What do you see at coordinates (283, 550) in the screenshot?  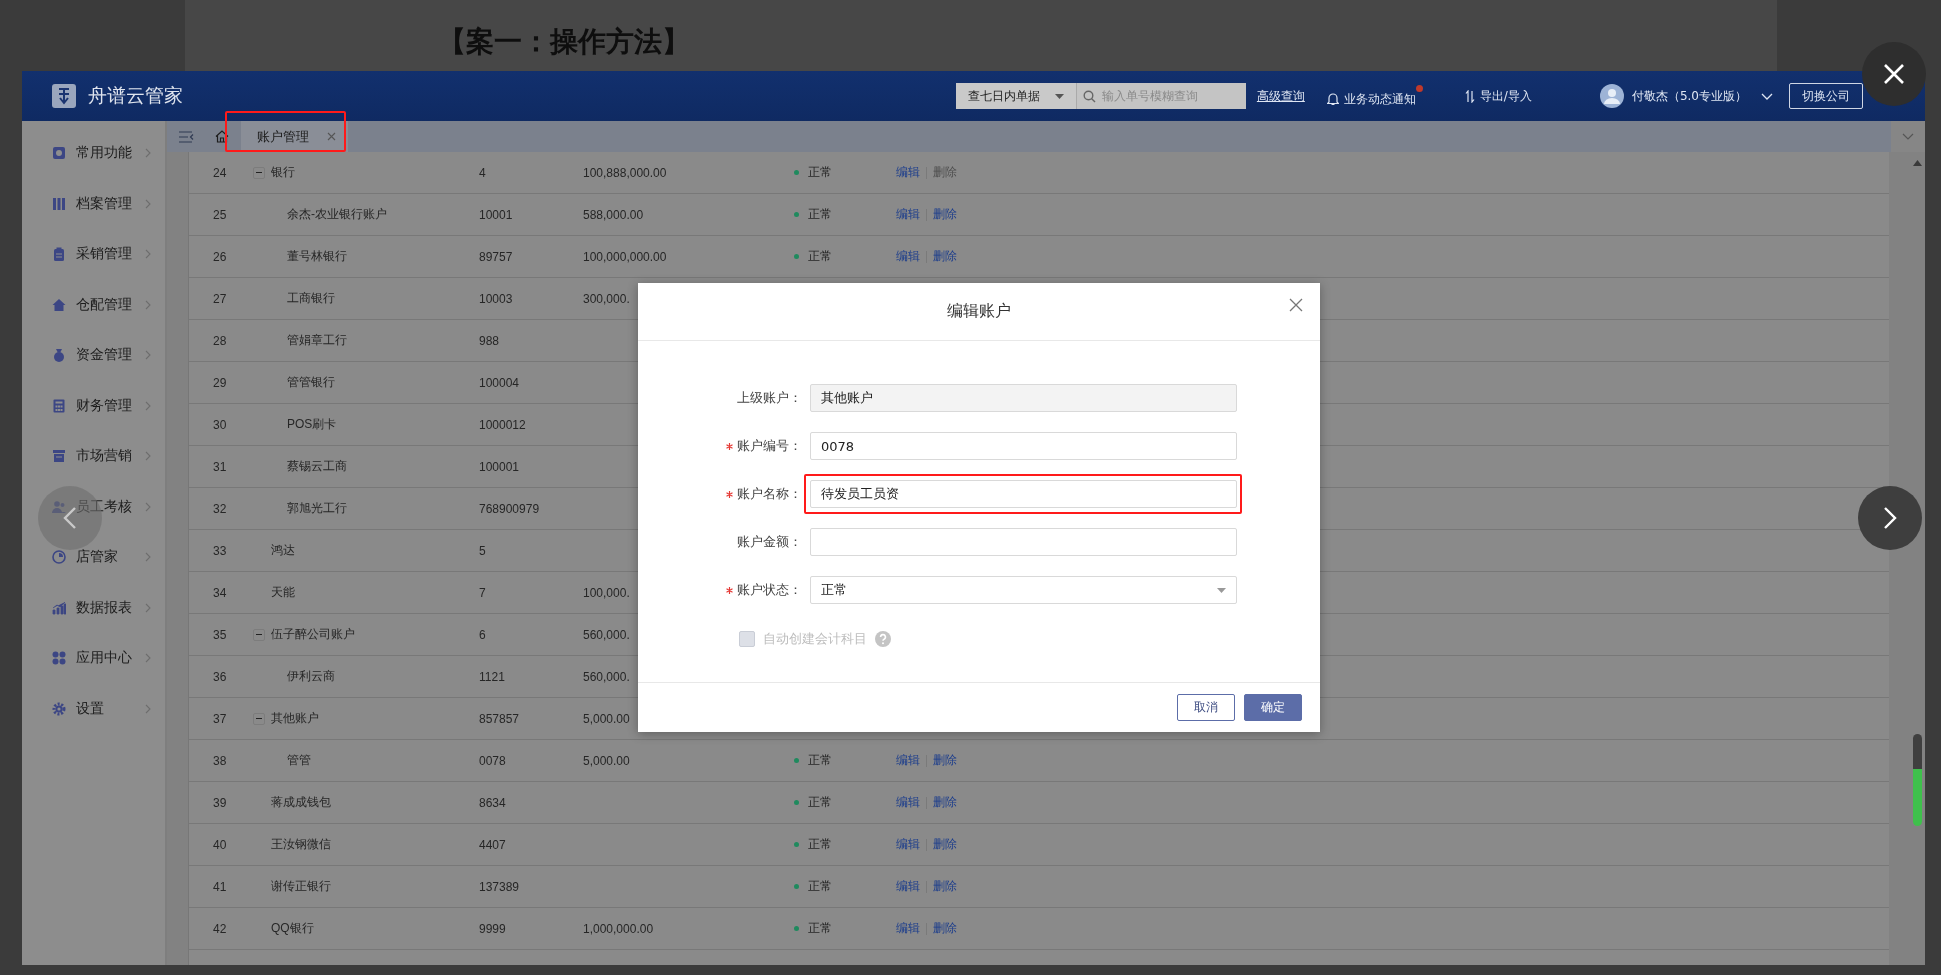 I see `account-name: 鸿达` at bounding box center [283, 550].